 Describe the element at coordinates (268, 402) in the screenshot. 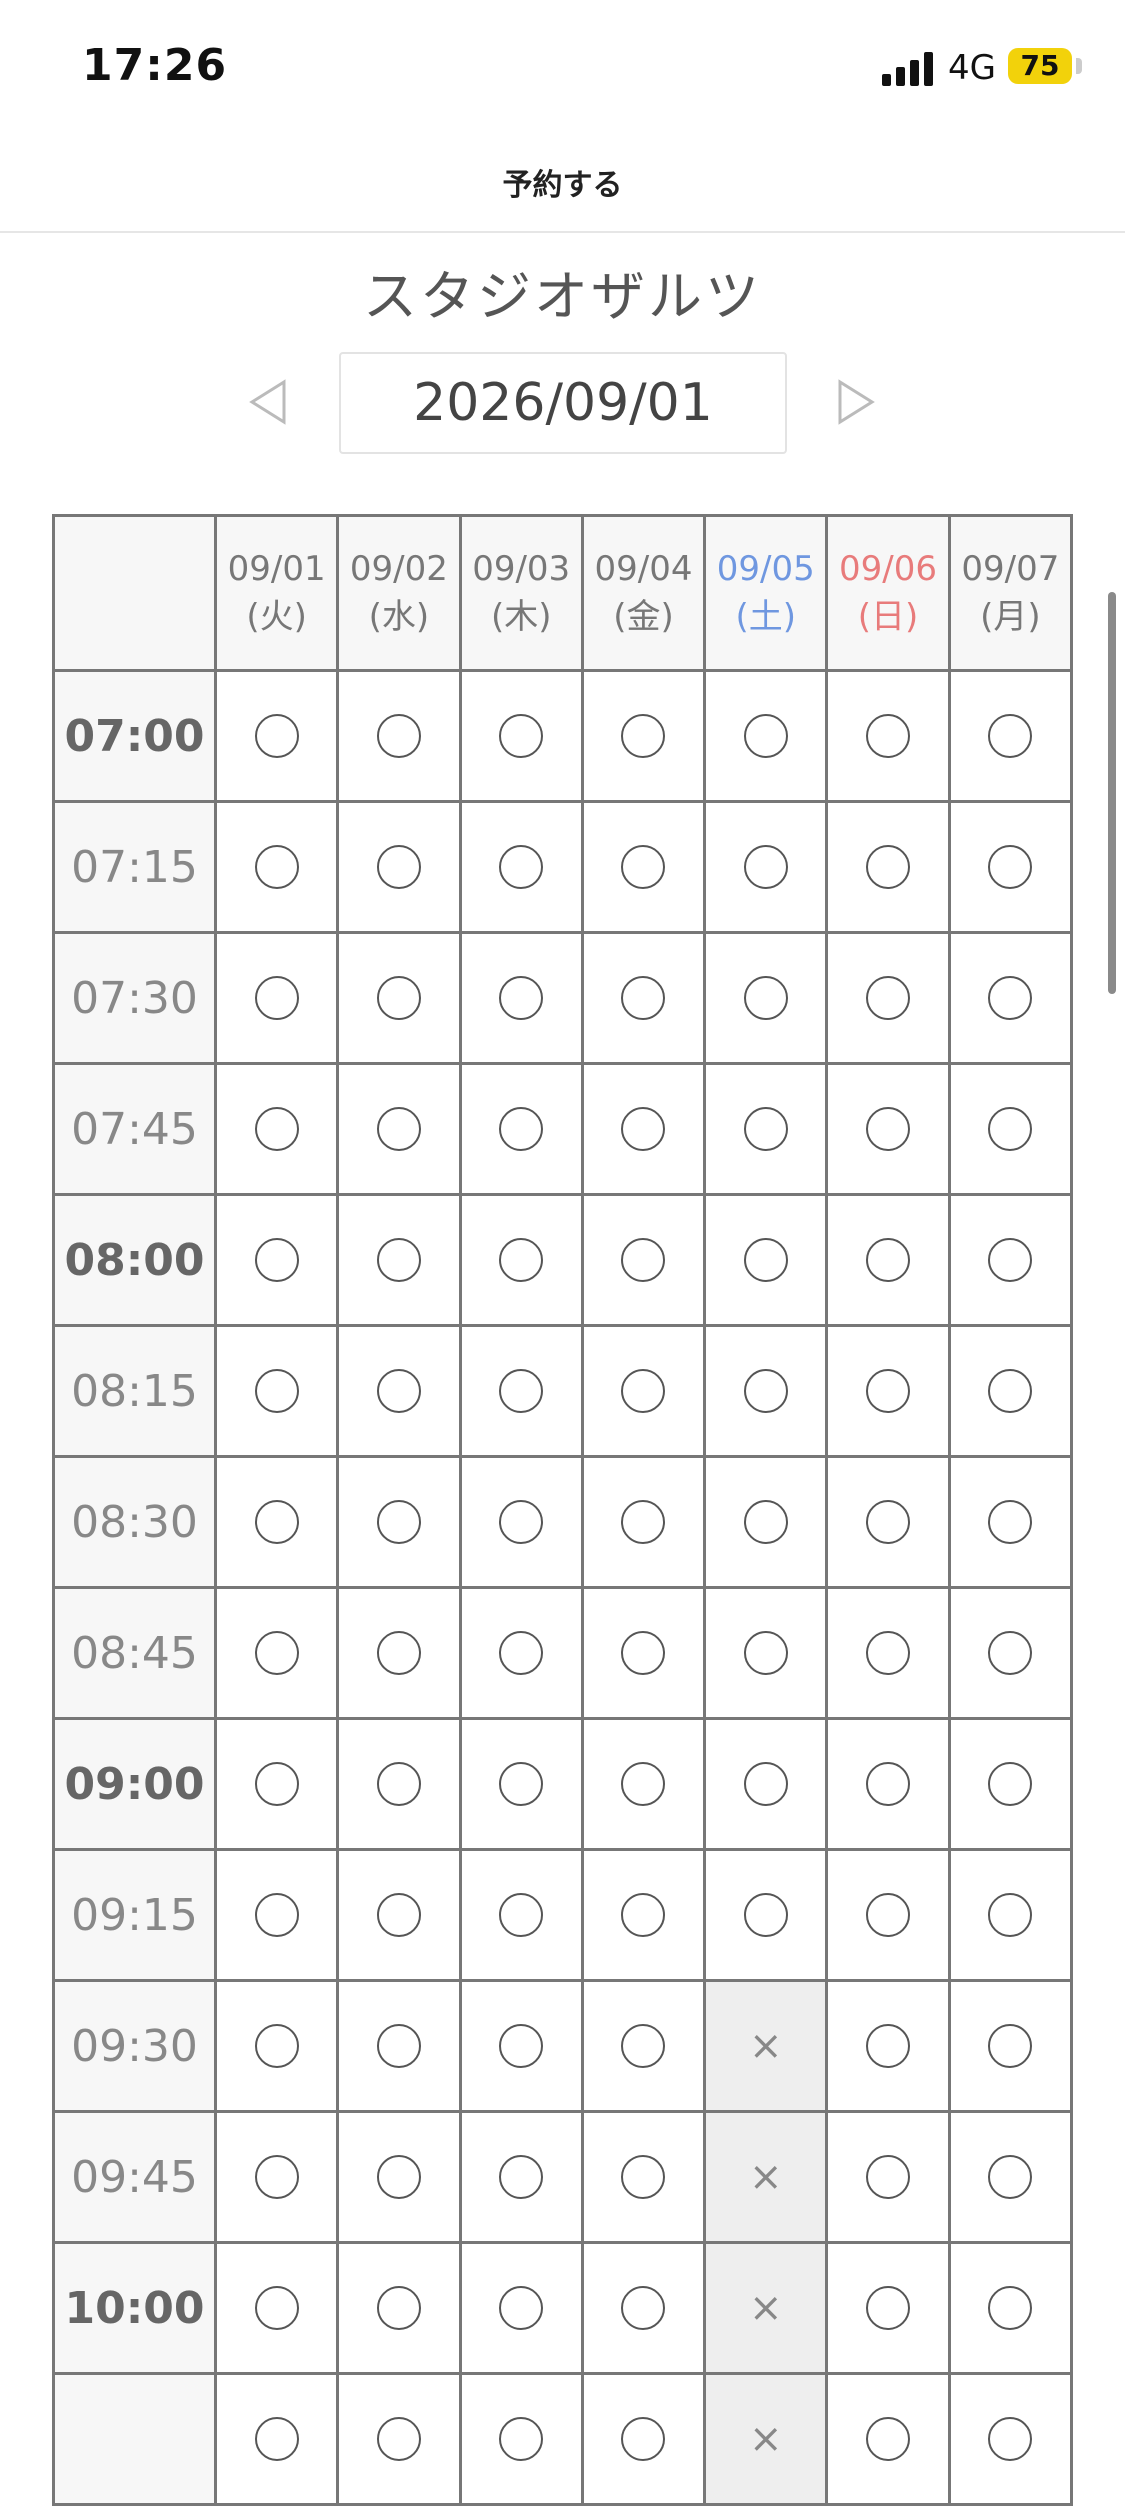

I see `prev-week-button` at that location.